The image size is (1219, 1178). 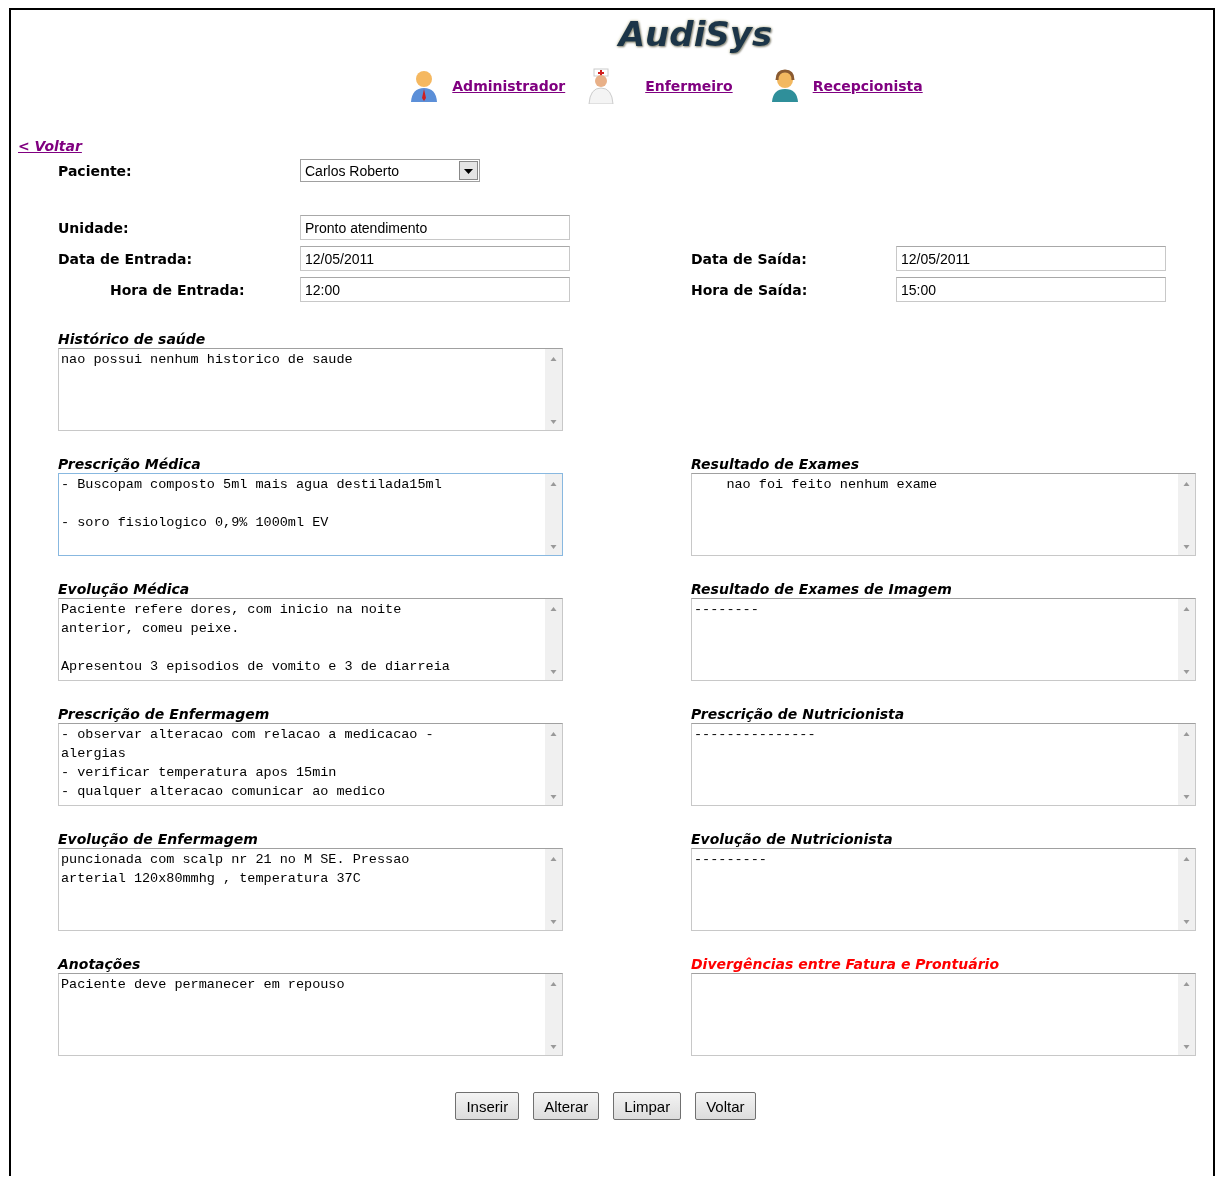 What do you see at coordinates (750, 289) in the screenshot?
I see `field-label: Hora de Saída:` at bounding box center [750, 289].